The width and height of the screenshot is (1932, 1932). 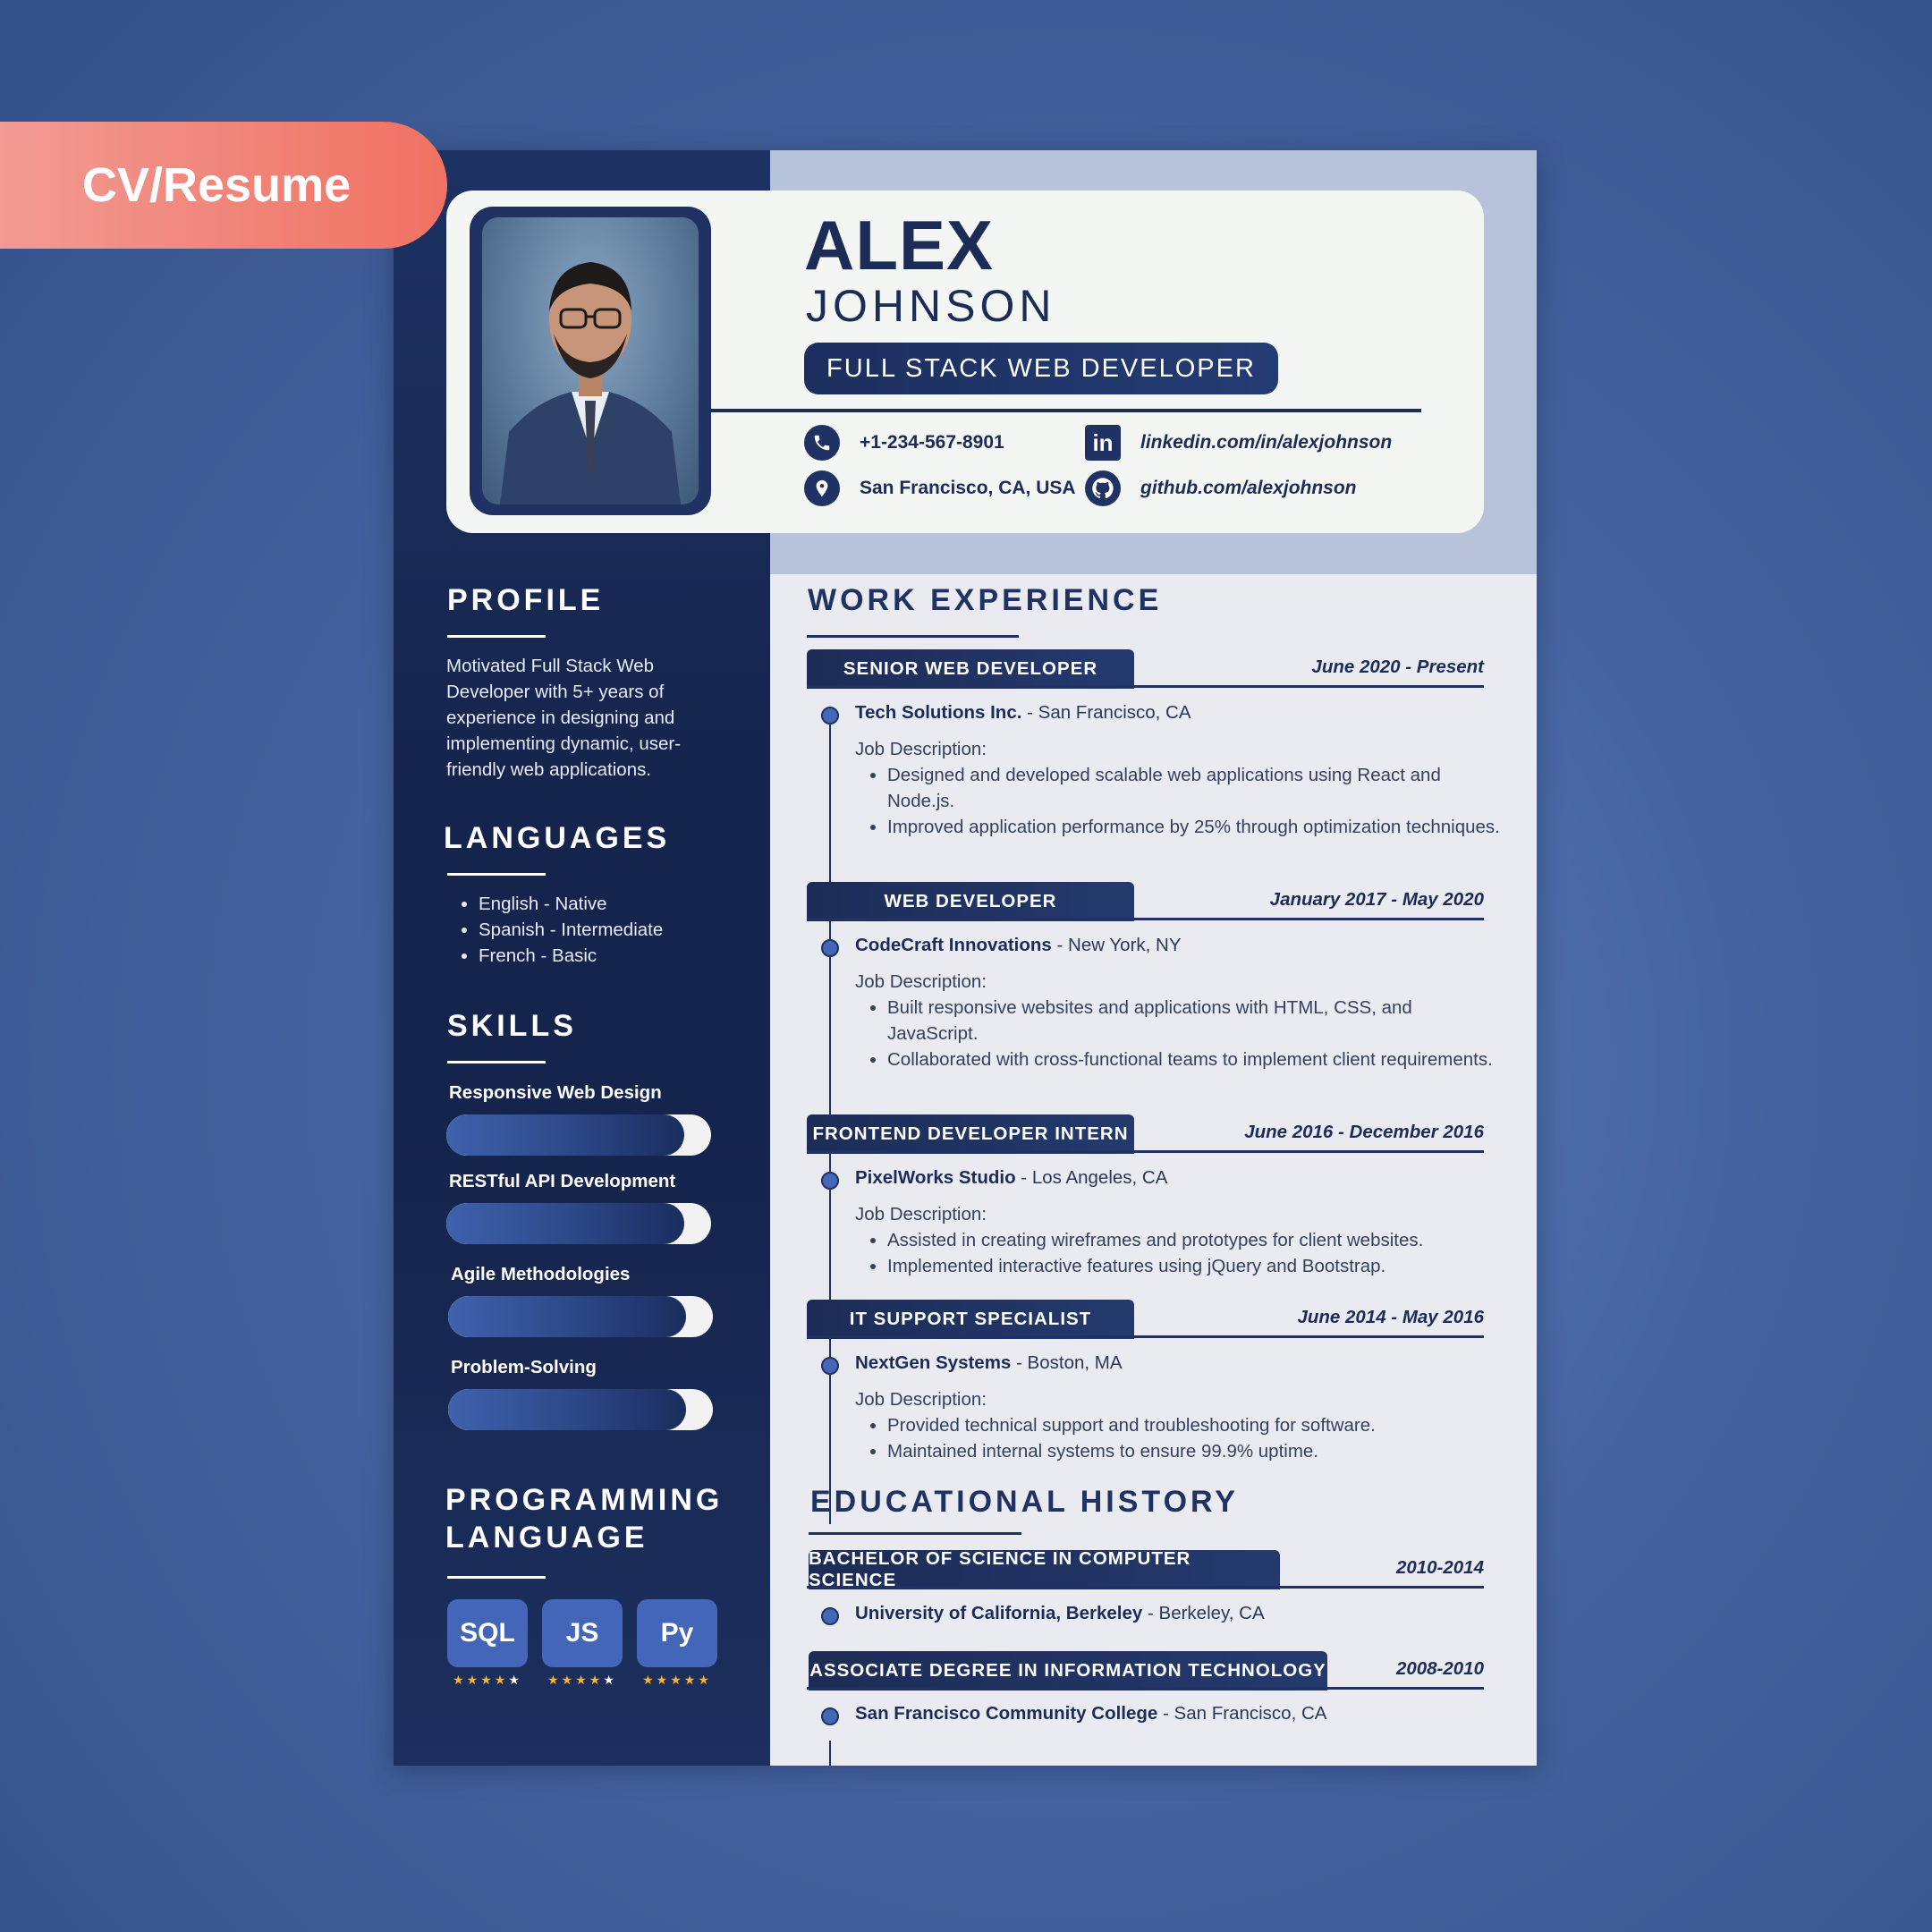 I want to click on company-line: PixelWorks Studio - Los Angeles, CA, so click(x=1011, y=1178).